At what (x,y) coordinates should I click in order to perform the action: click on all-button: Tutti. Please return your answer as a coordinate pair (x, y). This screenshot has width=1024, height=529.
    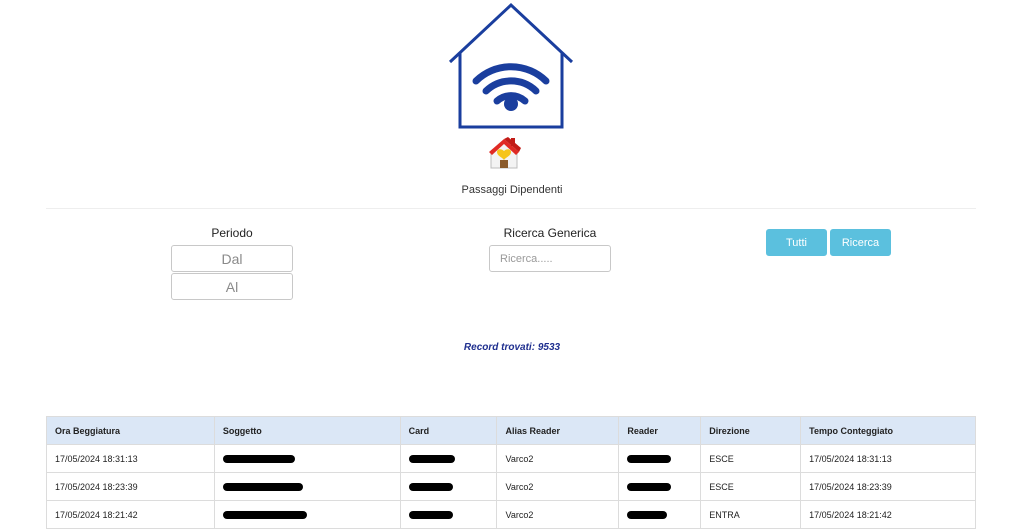
    Looking at the image, I should click on (796, 242).